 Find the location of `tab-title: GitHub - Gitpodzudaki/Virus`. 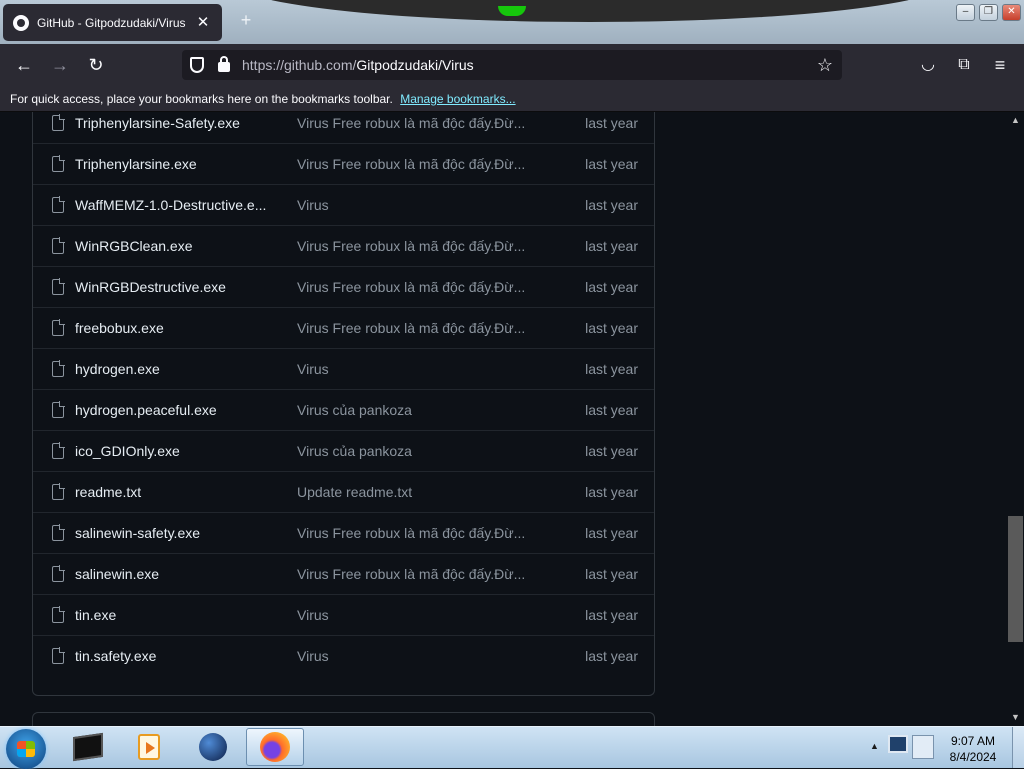

tab-title: GitHub - Gitpodzudaki/Virus is located at coordinates (111, 22).